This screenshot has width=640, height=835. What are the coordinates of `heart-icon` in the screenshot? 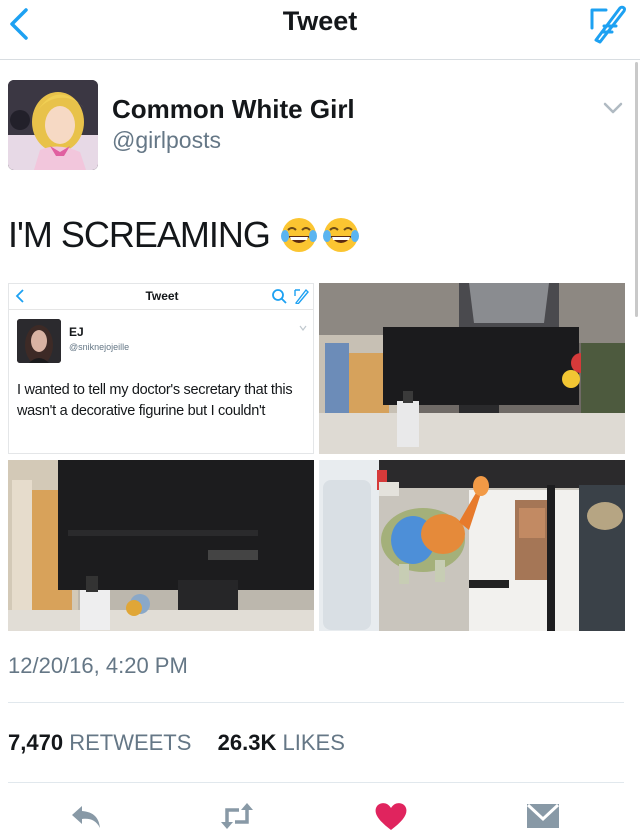 It's located at (391, 816).